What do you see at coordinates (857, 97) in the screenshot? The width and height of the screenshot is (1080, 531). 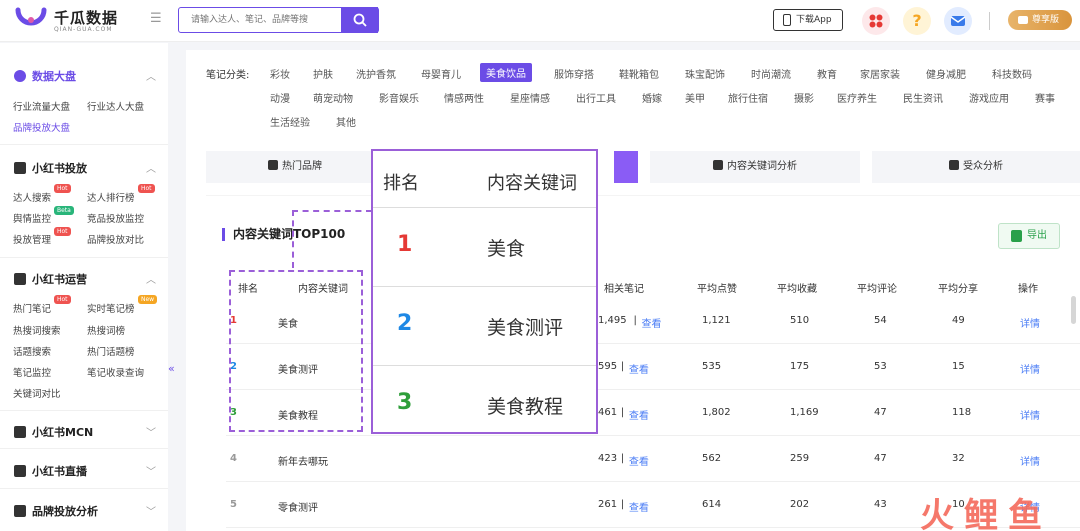 I see `category-item: 医疗养生` at bounding box center [857, 97].